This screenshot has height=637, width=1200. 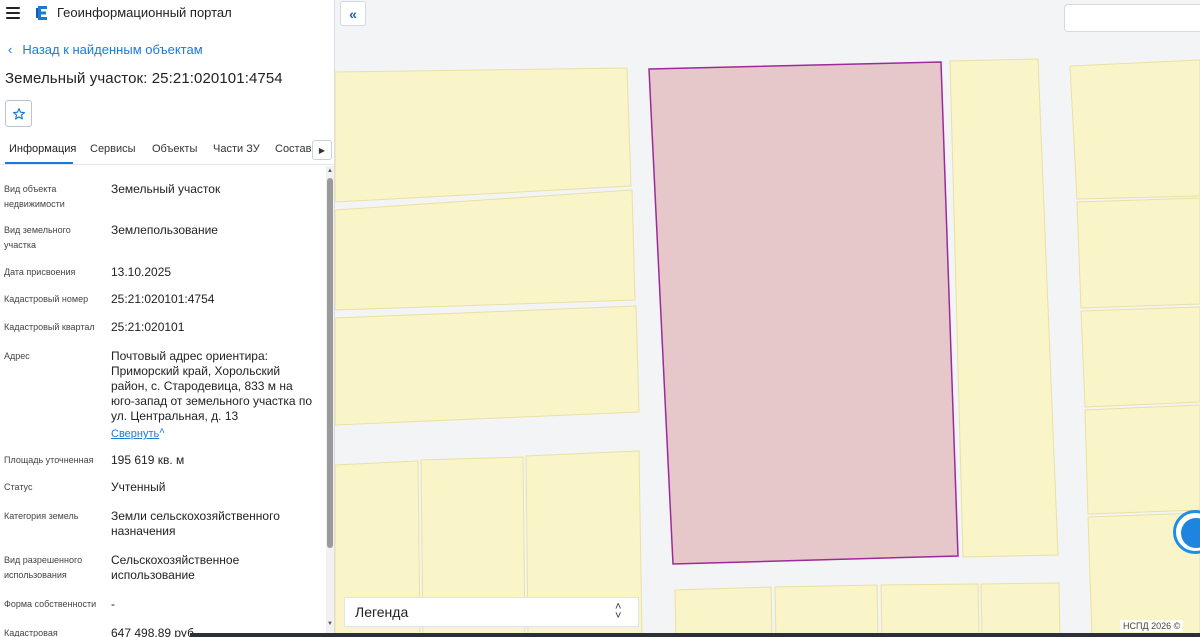 I want to click on tab-services: Сервисы, so click(x=113, y=149).